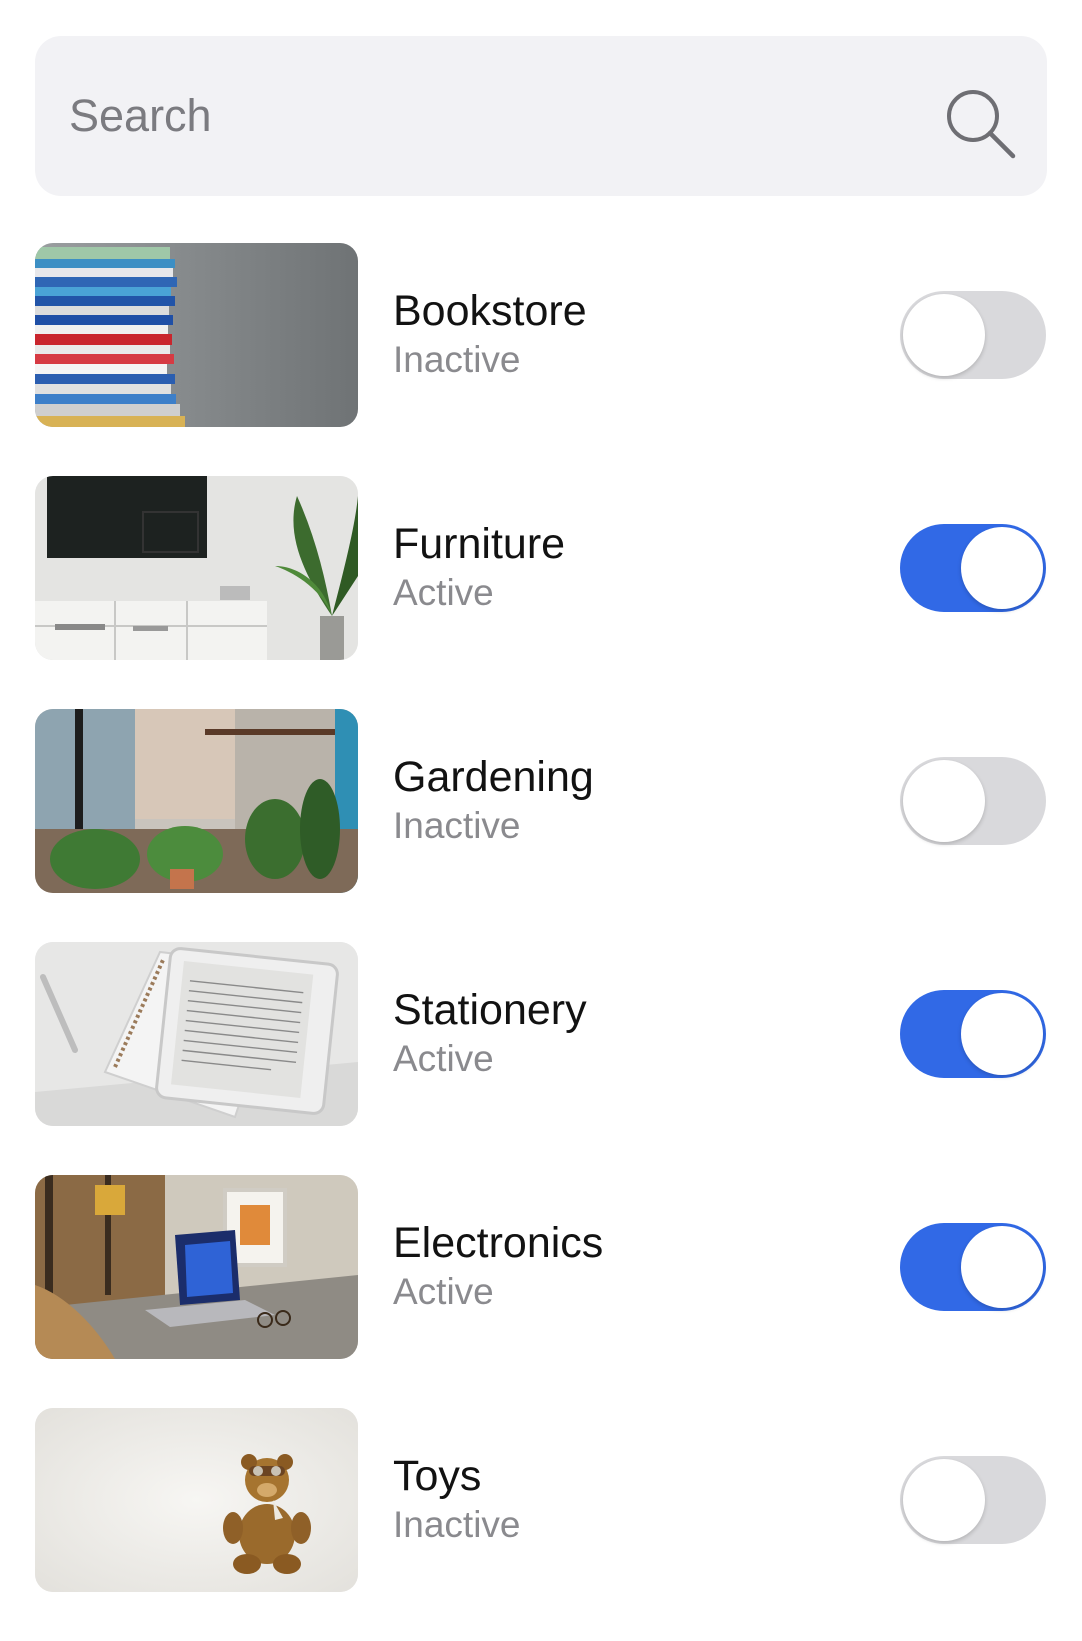 Image resolution: width=1082 pixels, height=1641 pixels. What do you see at coordinates (196, 568) in the screenshot?
I see `furniture-thumbnail` at bounding box center [196, 568].